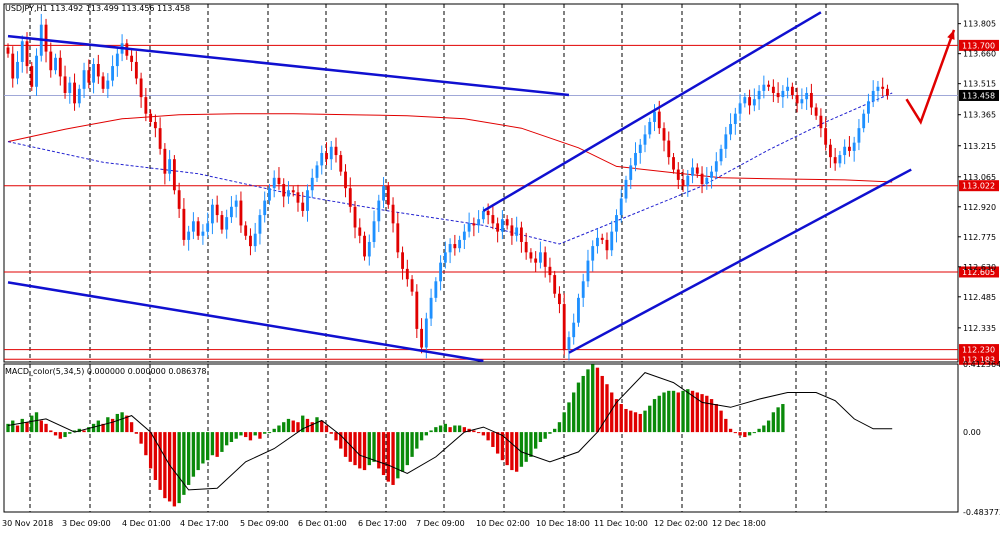  What do you see at coordinates (951, 34) in the screenshot?
I see `projection-arrowhead` at bounding box center [951, 34].